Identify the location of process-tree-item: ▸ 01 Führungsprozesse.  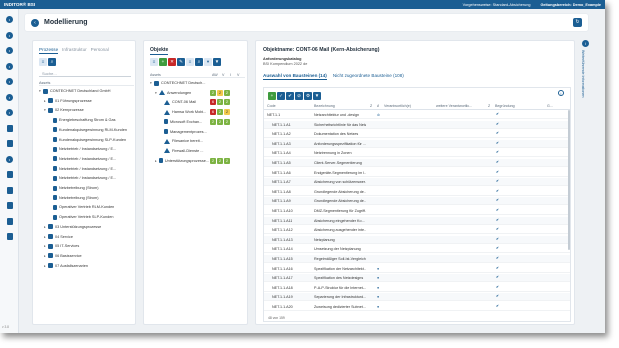
(68, 101).